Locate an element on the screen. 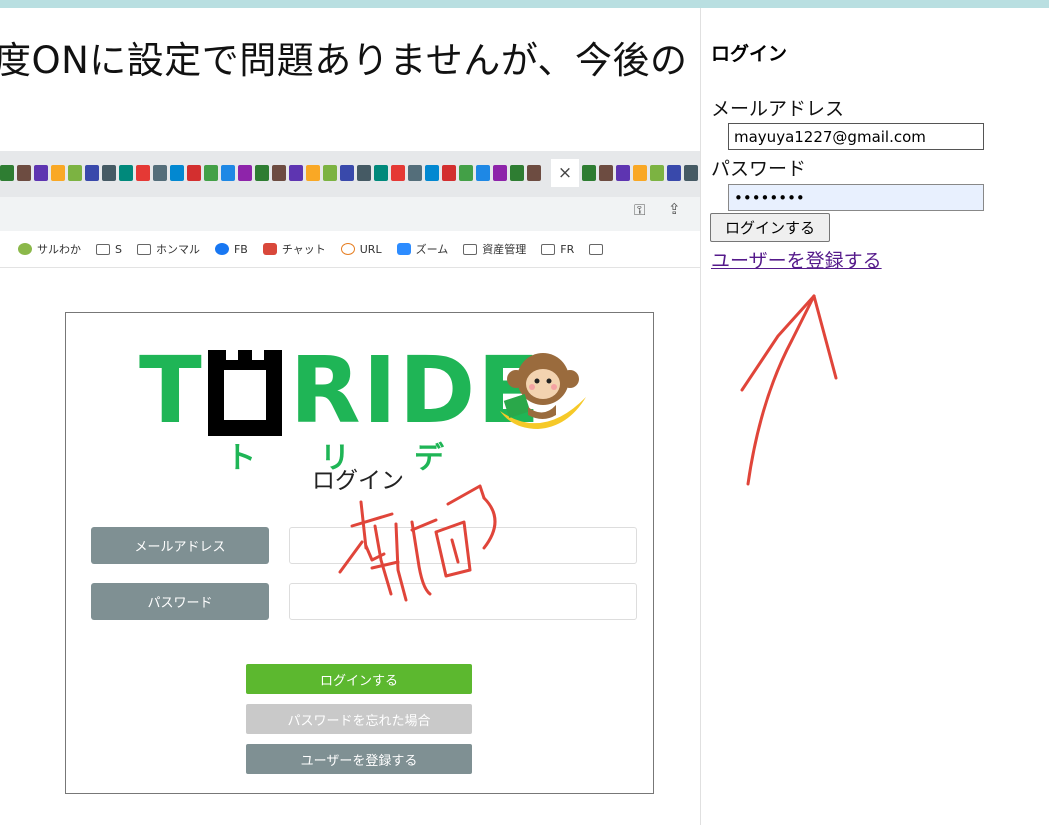 Image resolution: width=1049 pixels, height=825 pixels. register-link: ユーザーを登録する is located at coordinates (796, 259).